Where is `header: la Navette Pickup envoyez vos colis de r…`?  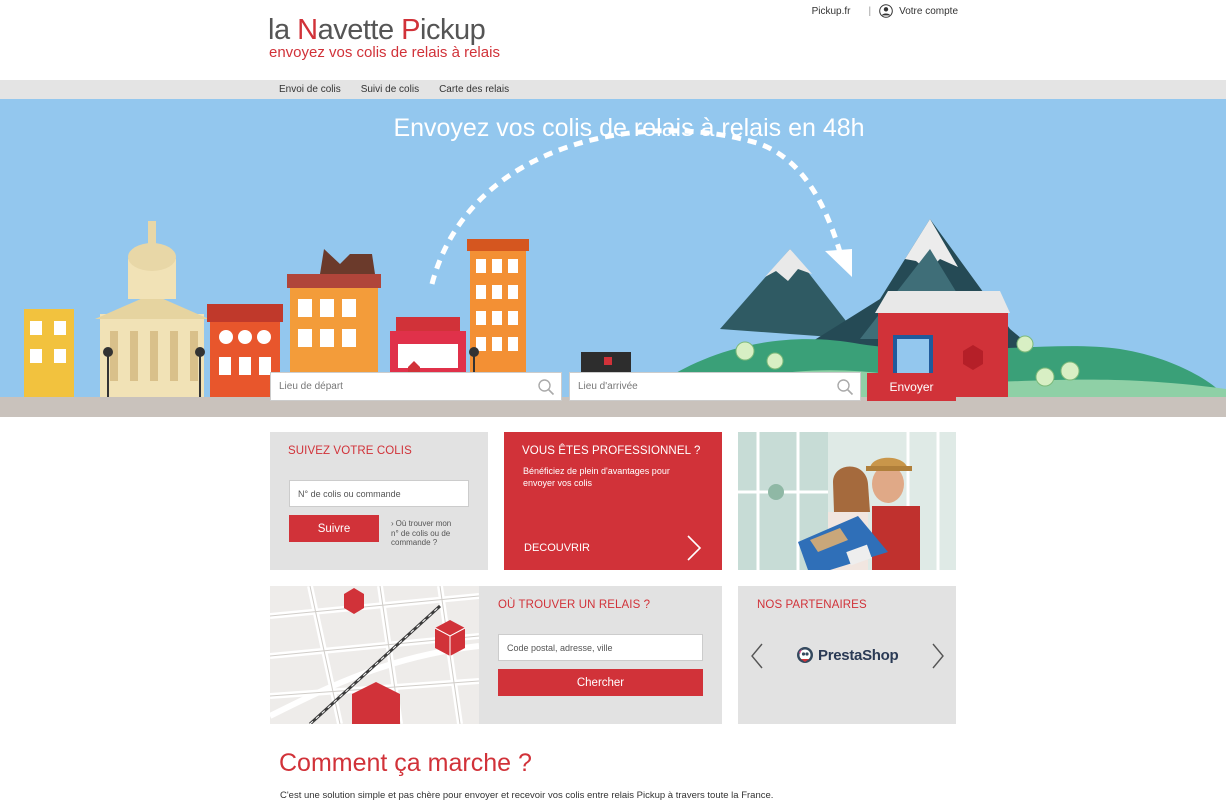 header: la Navette Pickup envoyez vos colis de r… is located at coordinates (613, 40).